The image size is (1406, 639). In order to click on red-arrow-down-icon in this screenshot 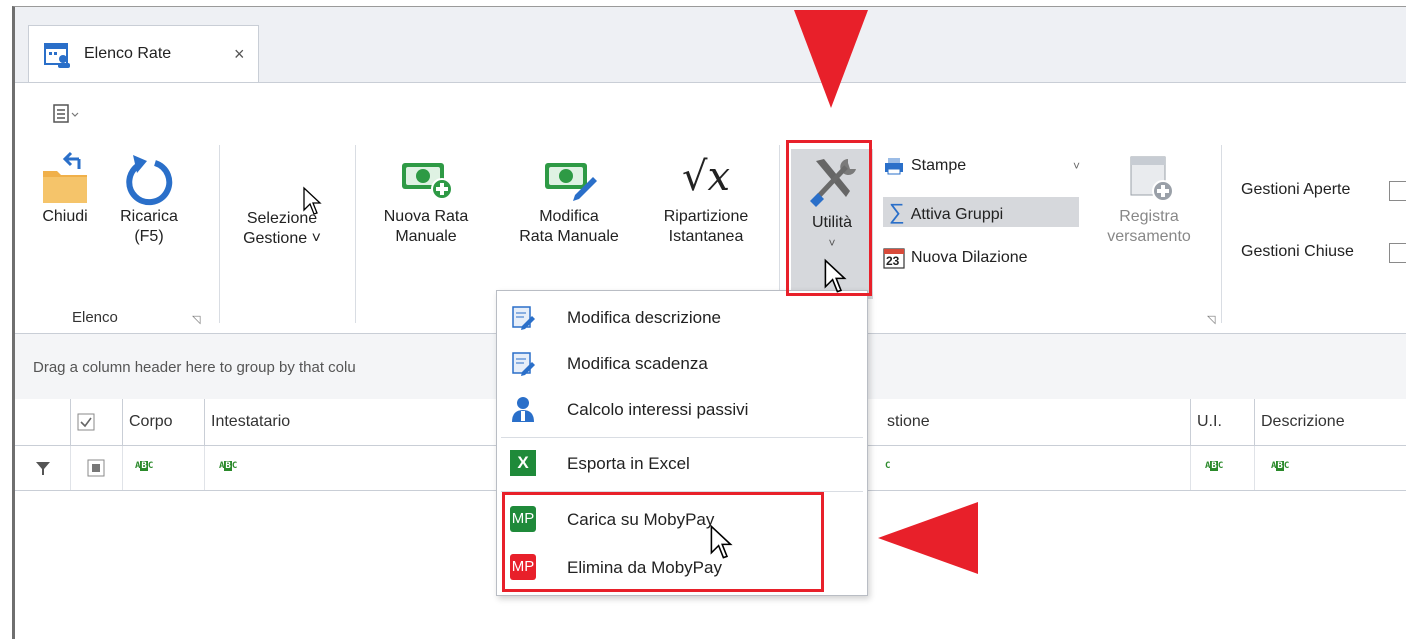, I will do `click(831, 59)`.